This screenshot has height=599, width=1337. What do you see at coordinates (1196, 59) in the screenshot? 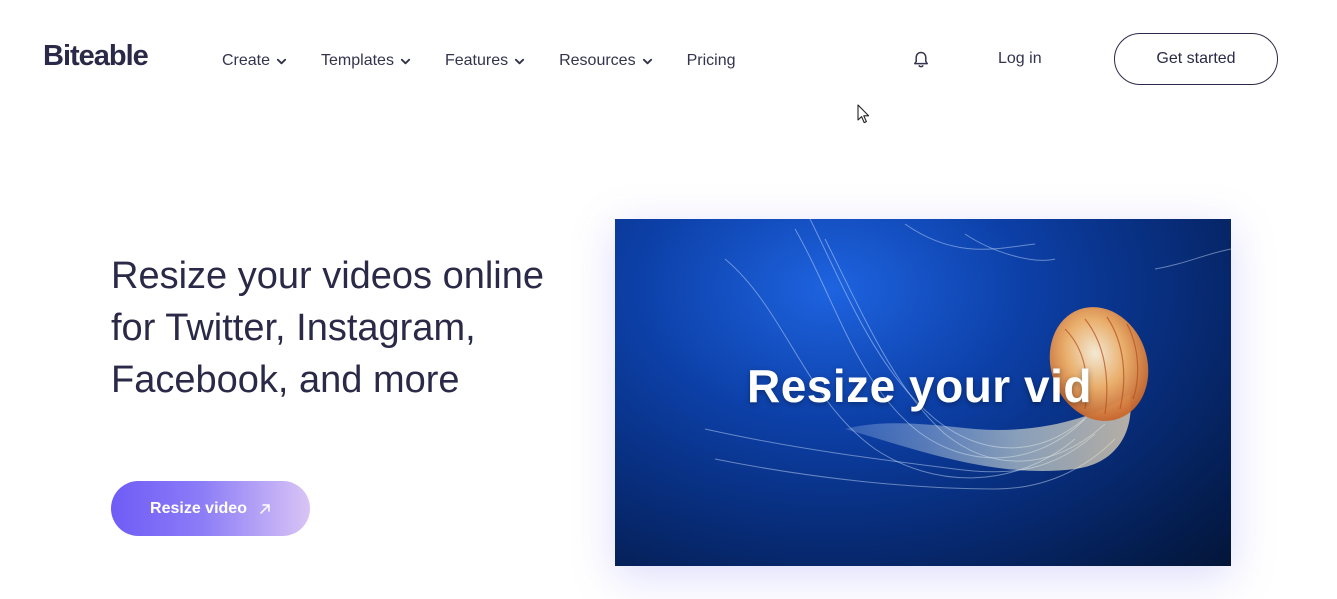
I see `get-started-button: Get started` at bounding box center [1196, 59].